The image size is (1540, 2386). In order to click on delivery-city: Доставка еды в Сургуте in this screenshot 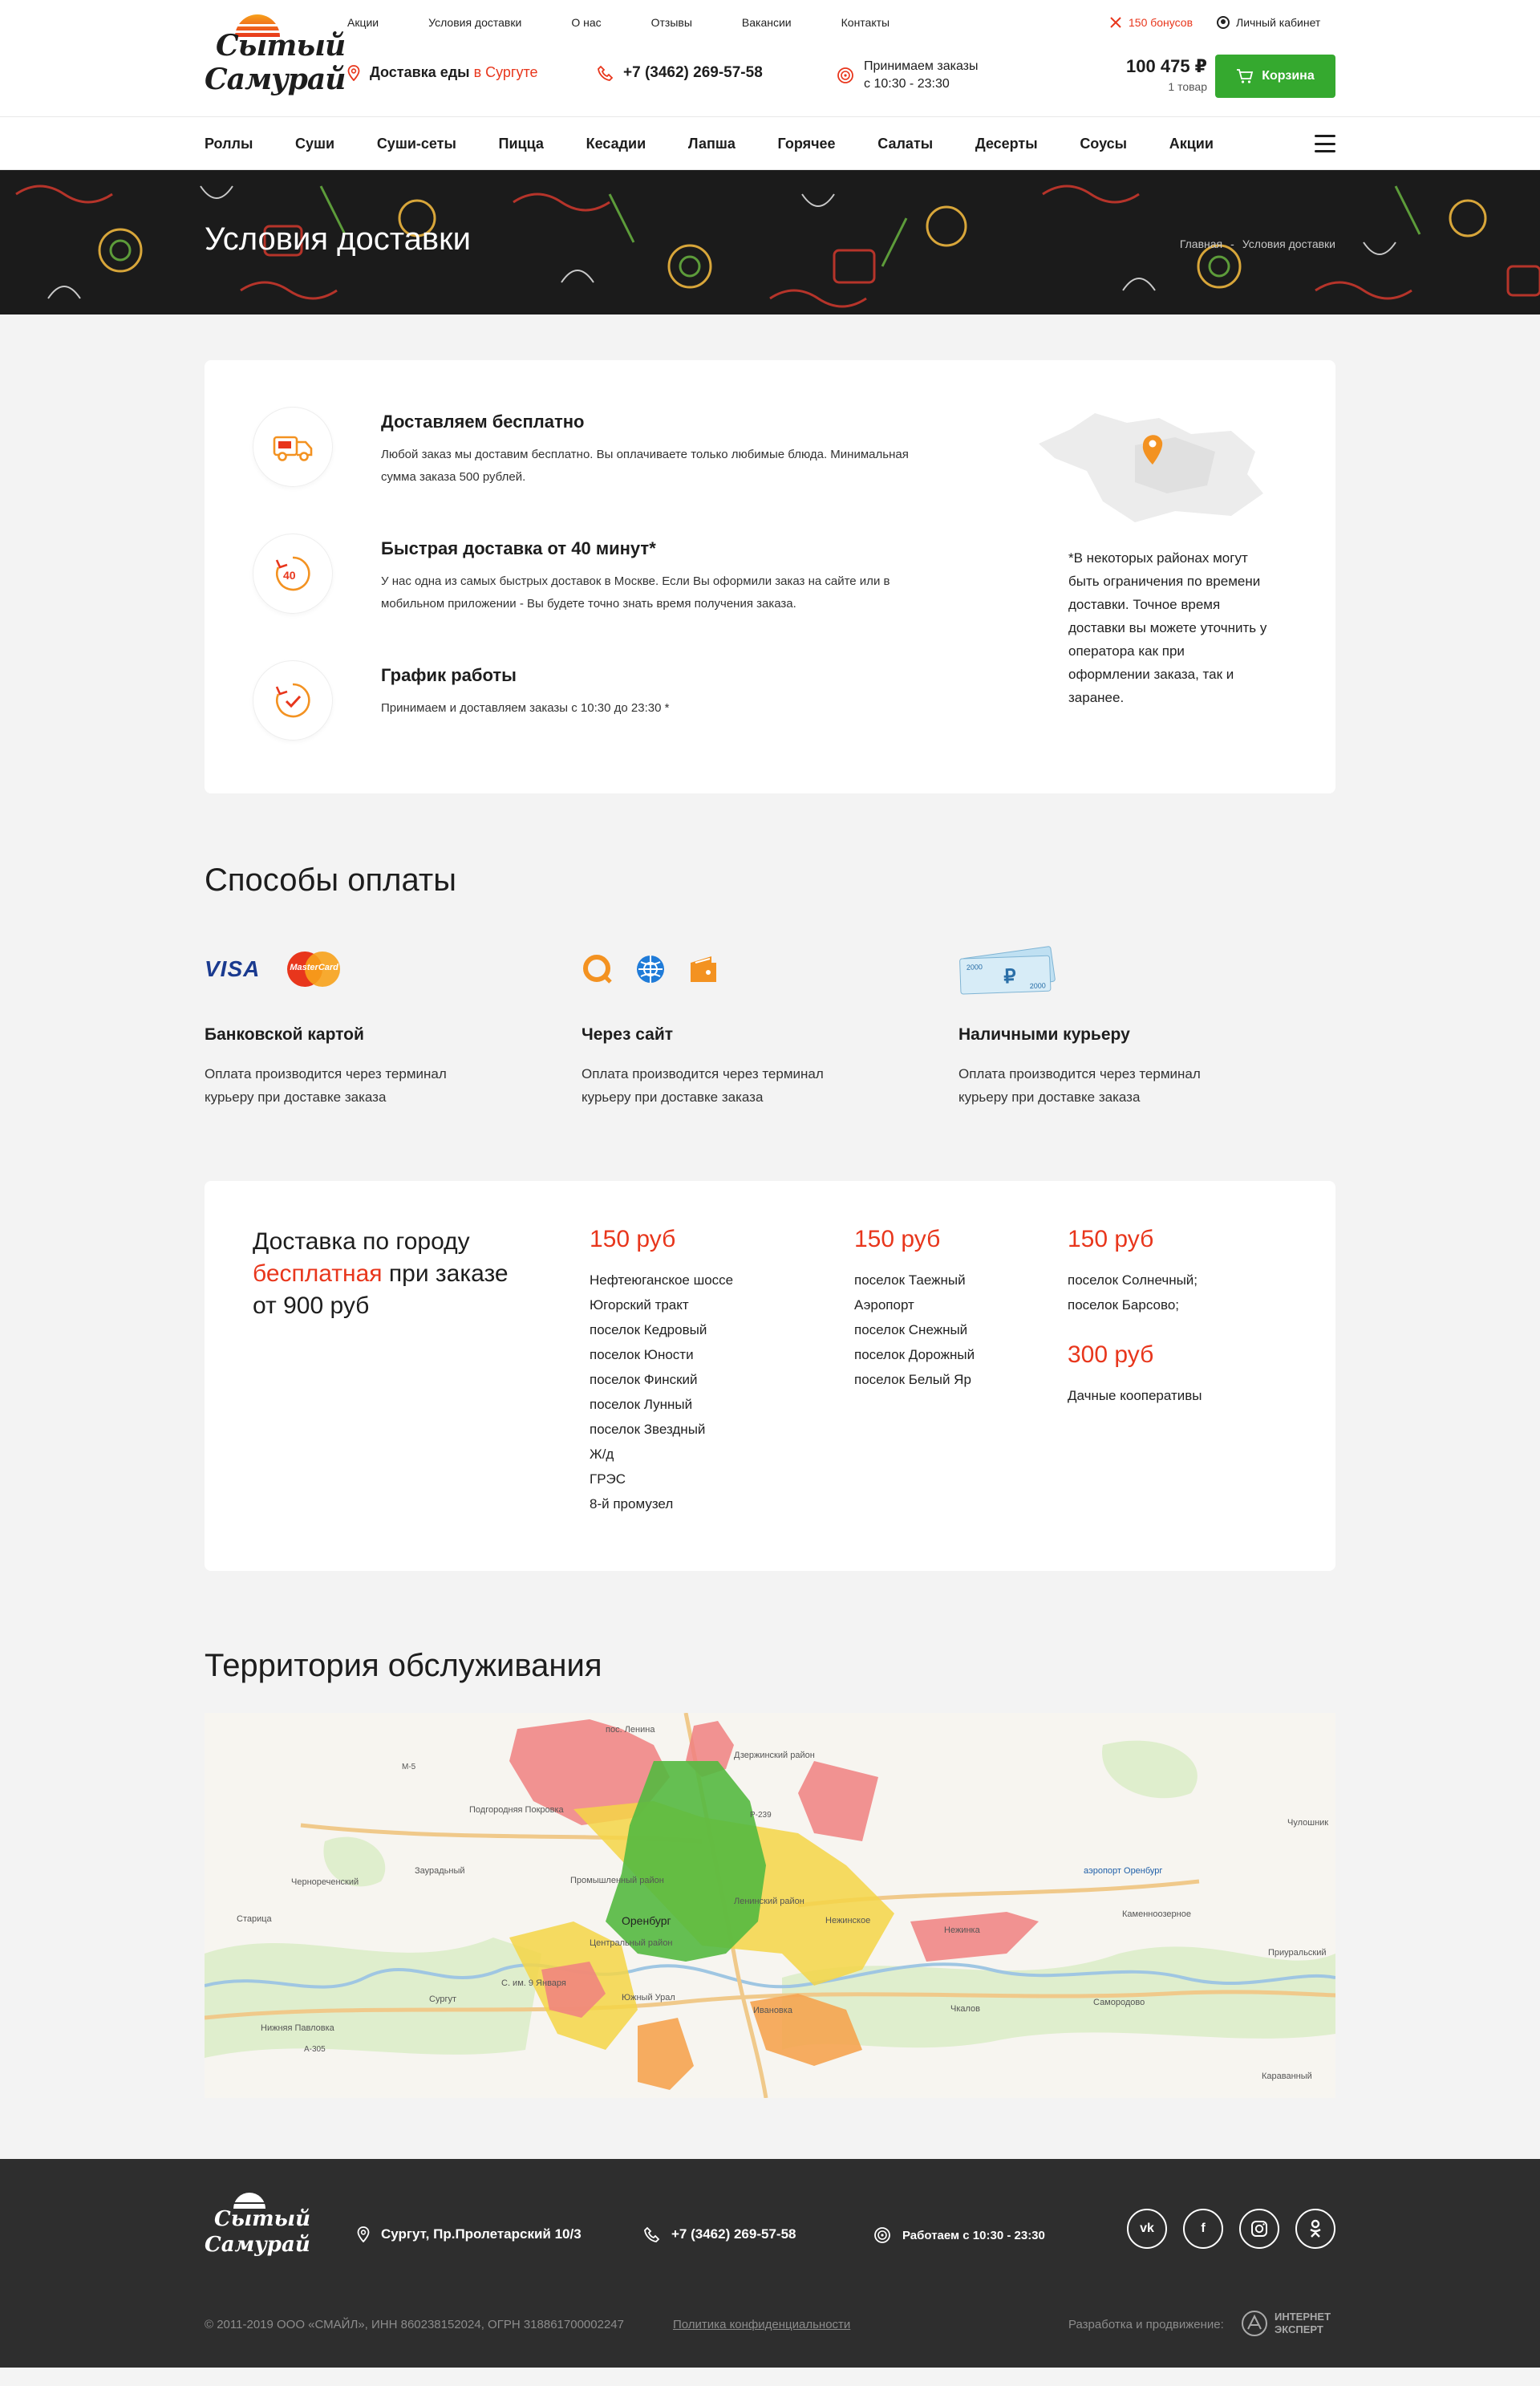, I will do `click(443, 72)`.